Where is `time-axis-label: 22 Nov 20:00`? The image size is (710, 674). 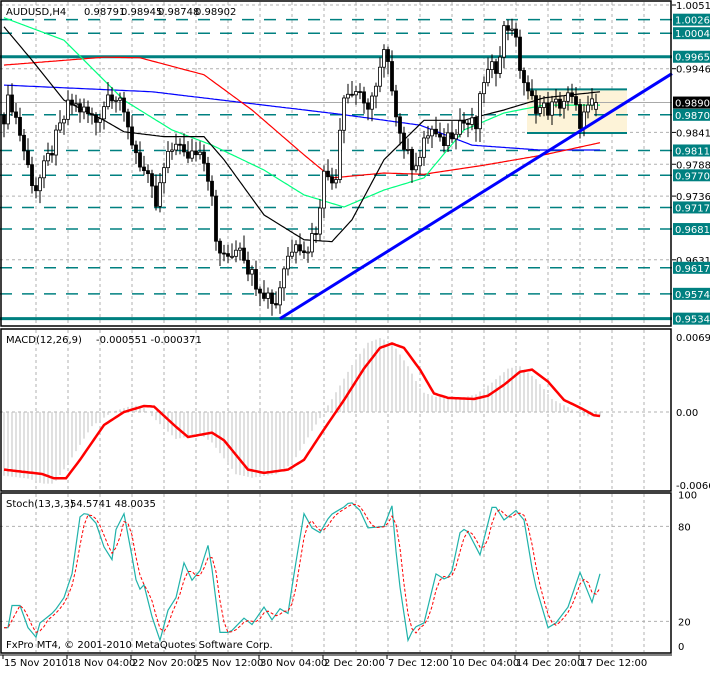
time-axis-label: 22 Nov 20:00 is located at coordinates (165, 663).